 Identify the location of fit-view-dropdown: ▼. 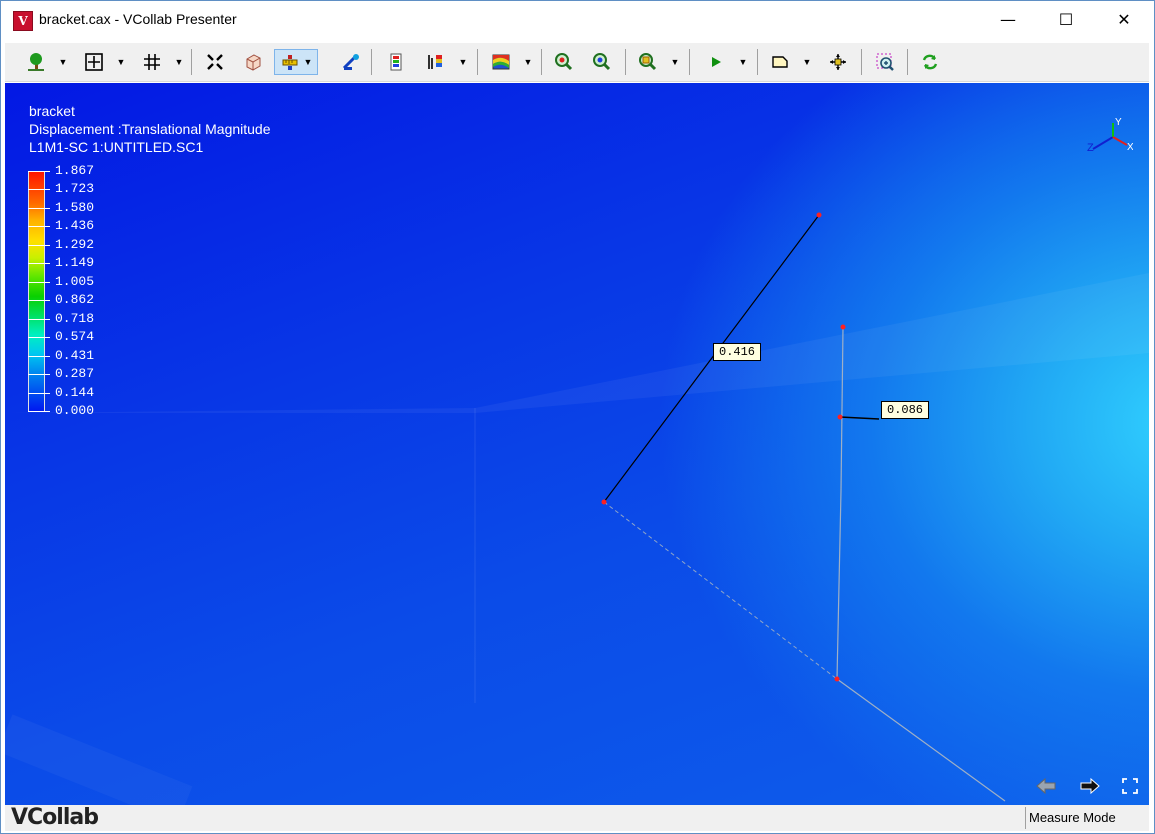
(121, 62).